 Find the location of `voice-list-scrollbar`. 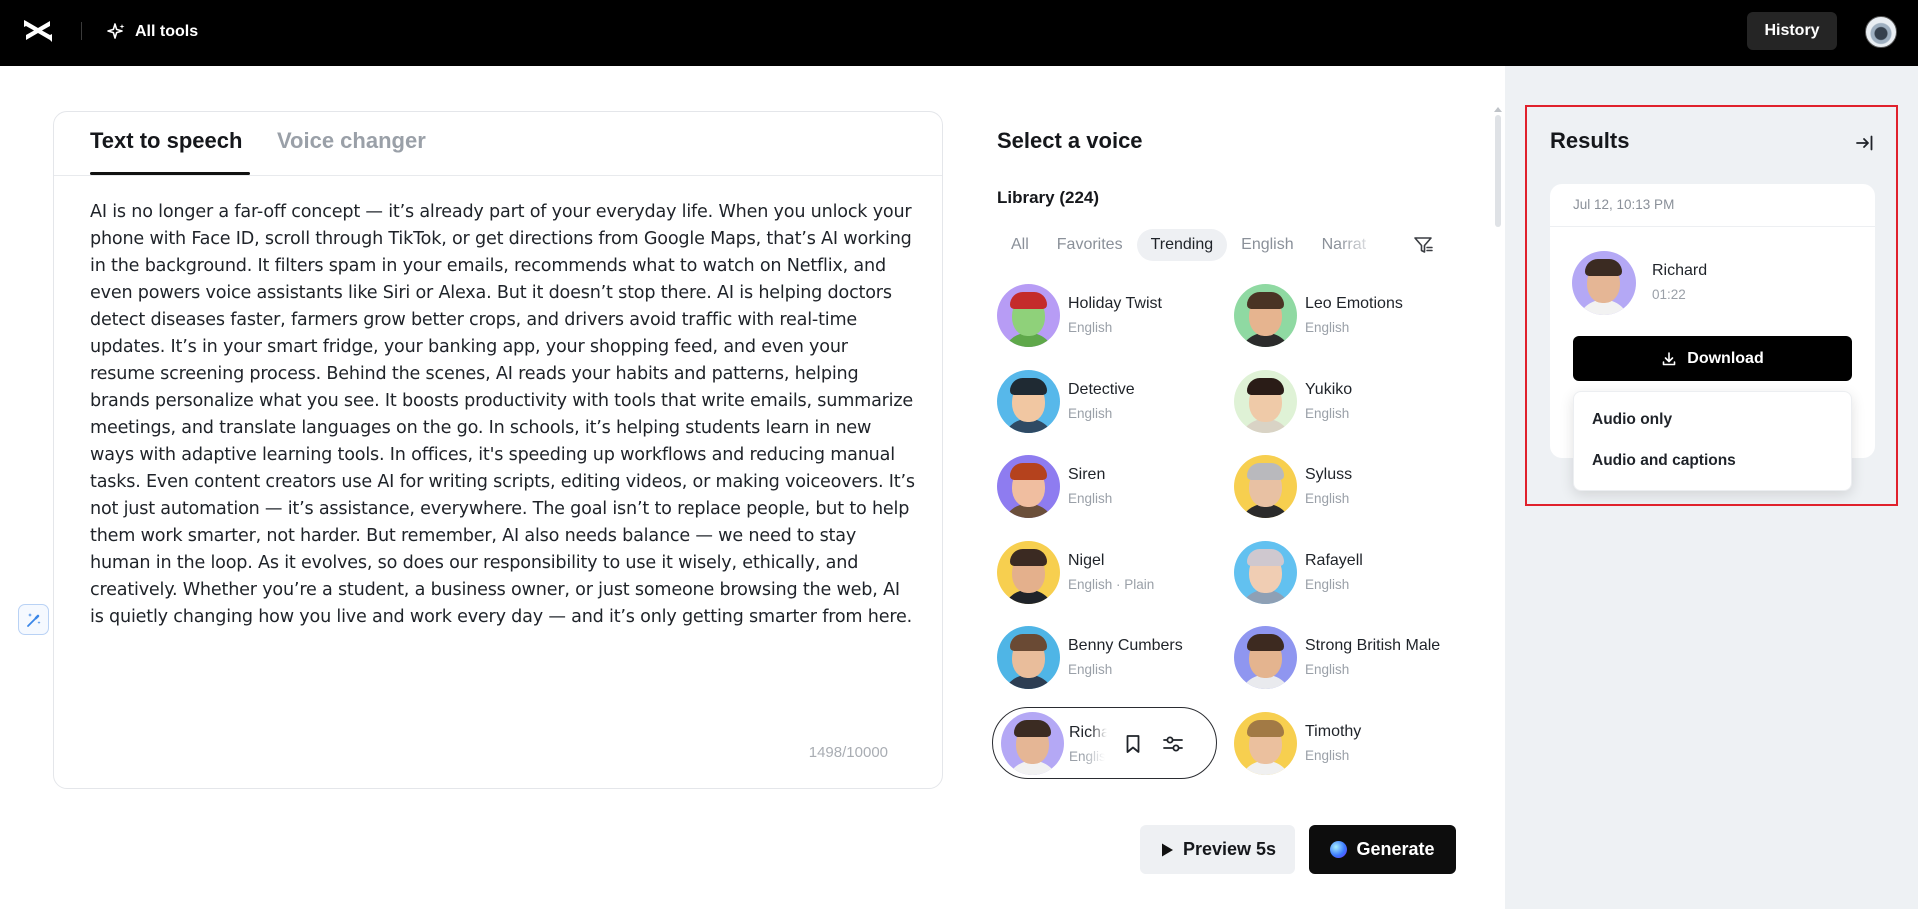

voice-list-scrollbar is located at coordinates (1498, 171).